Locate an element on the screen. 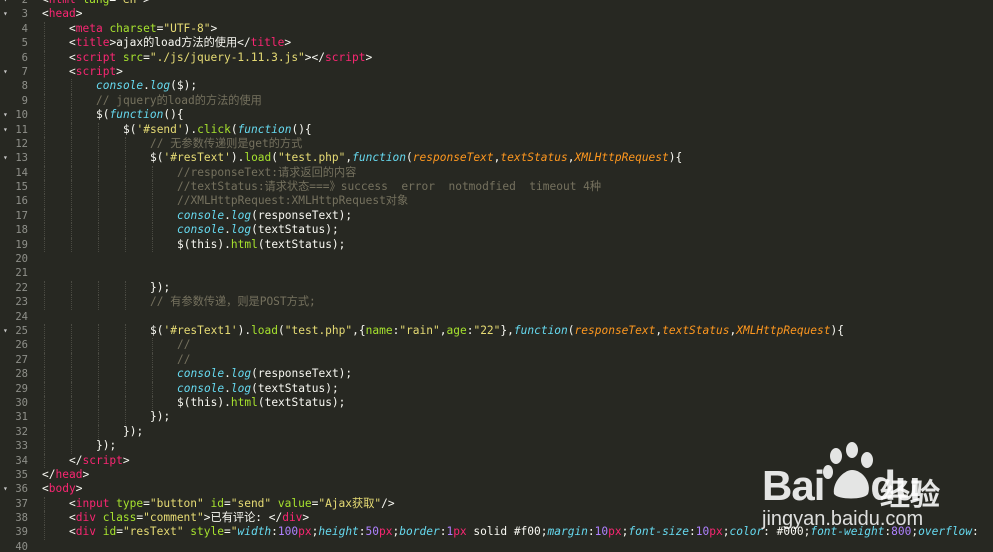 This screenshot has width=993, height=552. code-text: // 有参数传递，则是POST方式; is located at coordinates (233, 302).